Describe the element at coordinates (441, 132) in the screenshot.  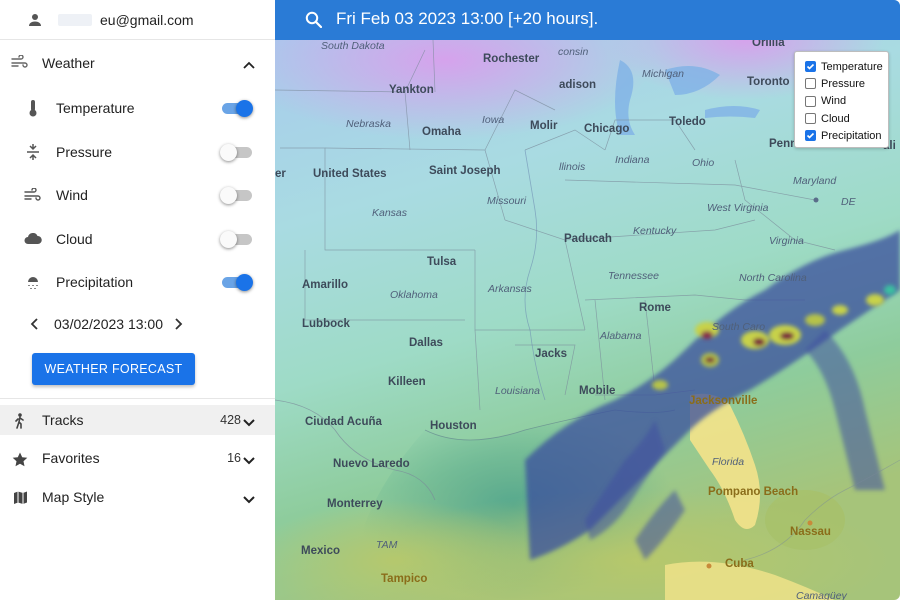
I see `map-label-city: Omaha` at that location.